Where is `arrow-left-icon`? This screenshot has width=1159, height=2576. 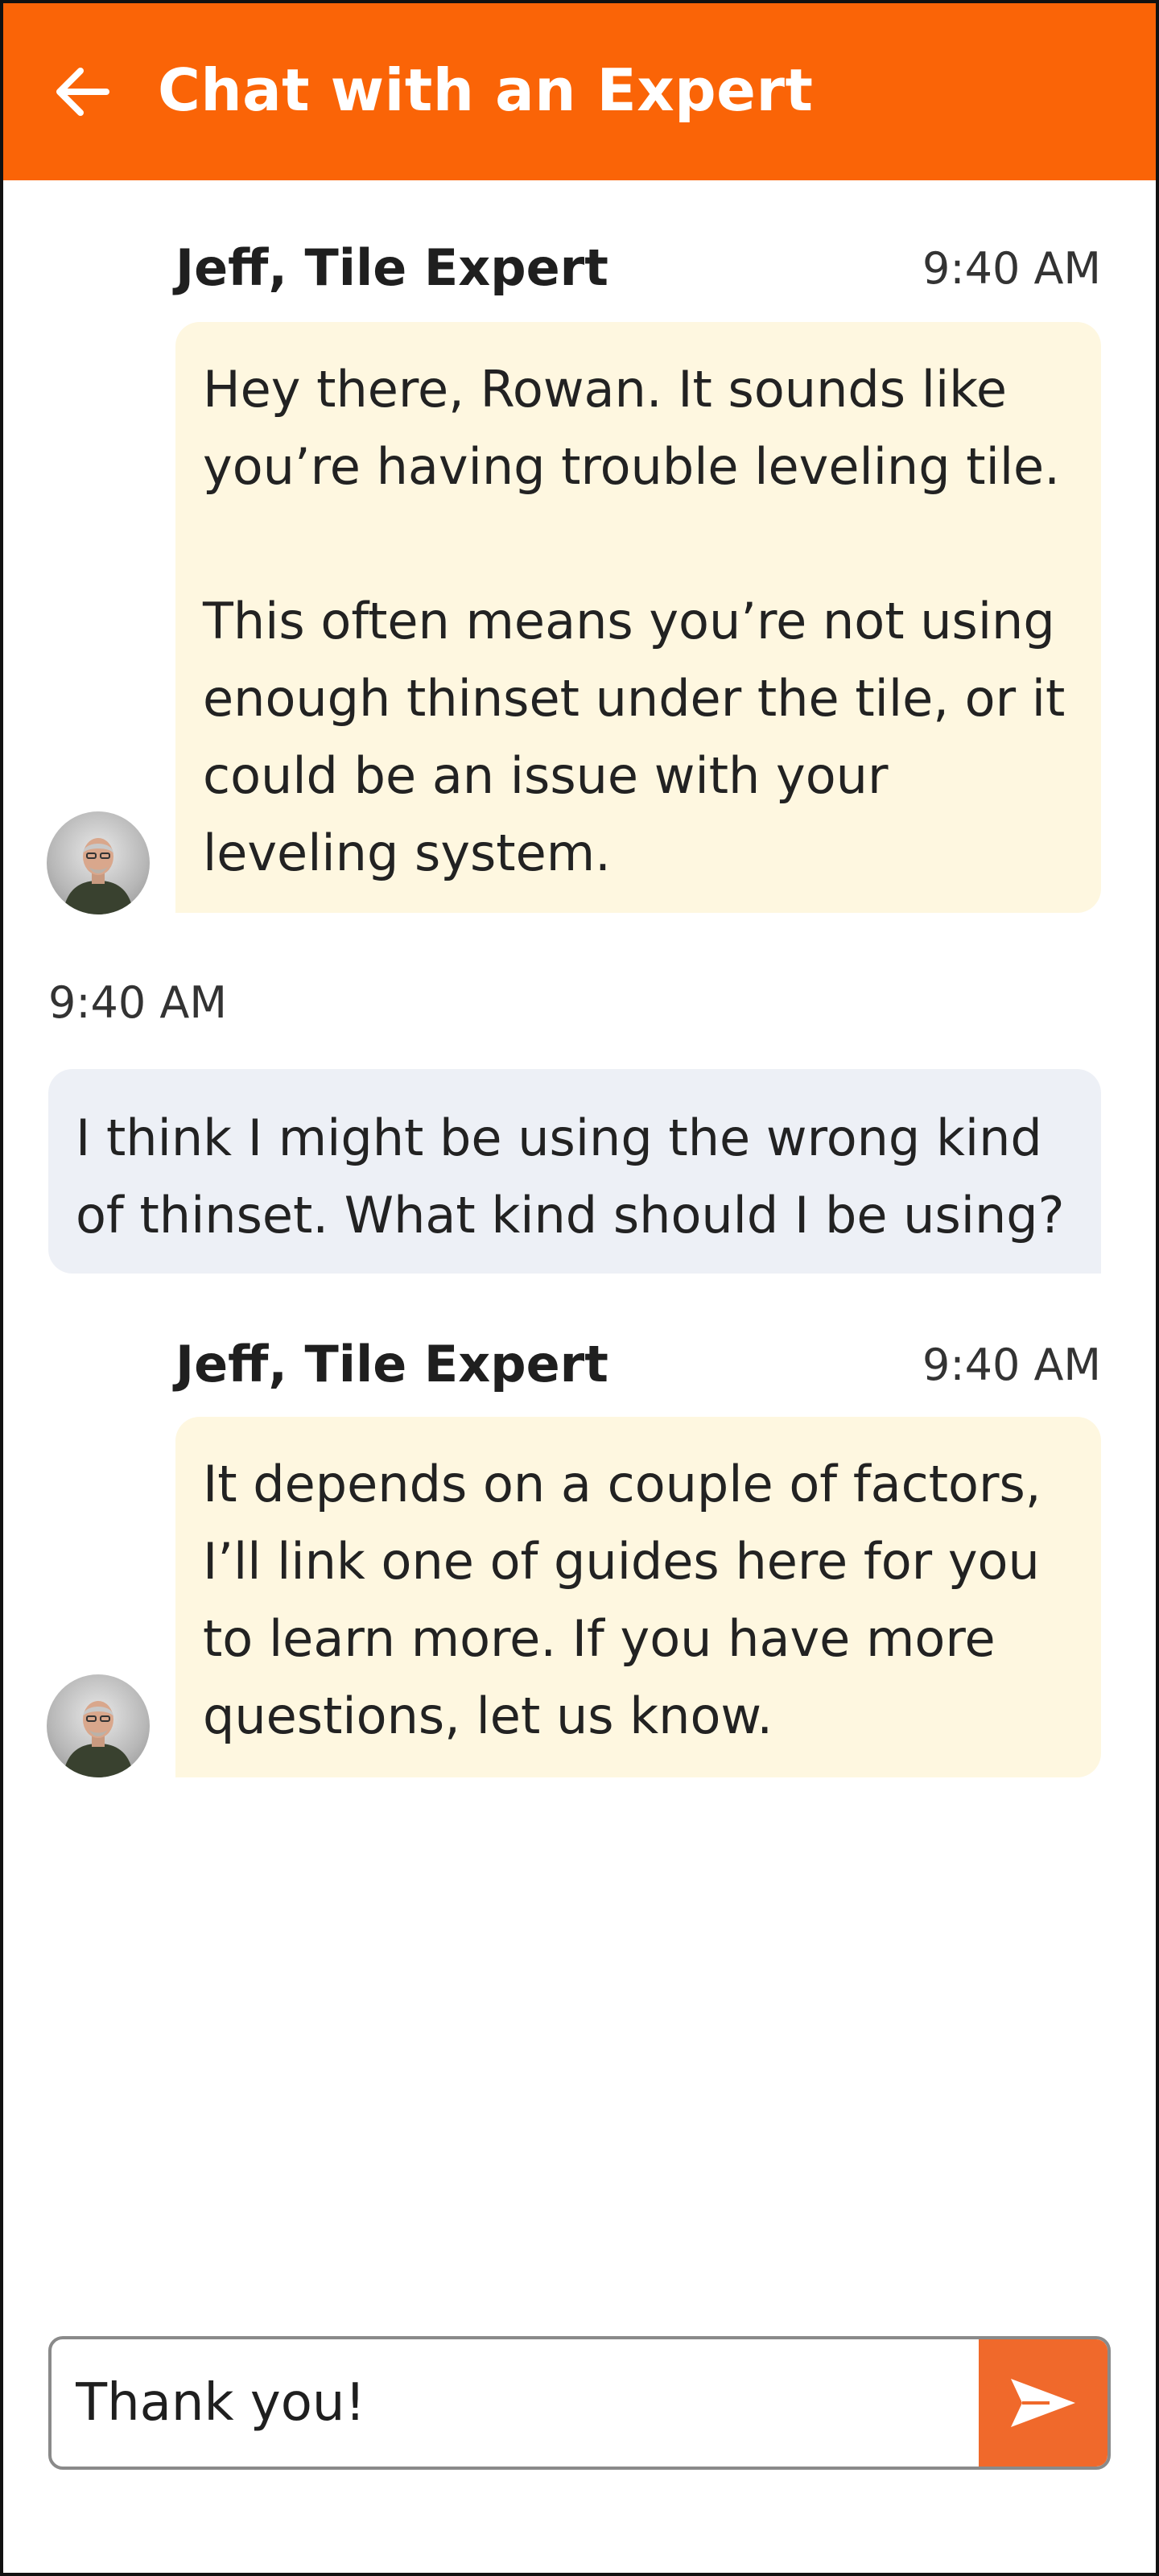
arrow-left-icon is located at coordinates (82, 92).